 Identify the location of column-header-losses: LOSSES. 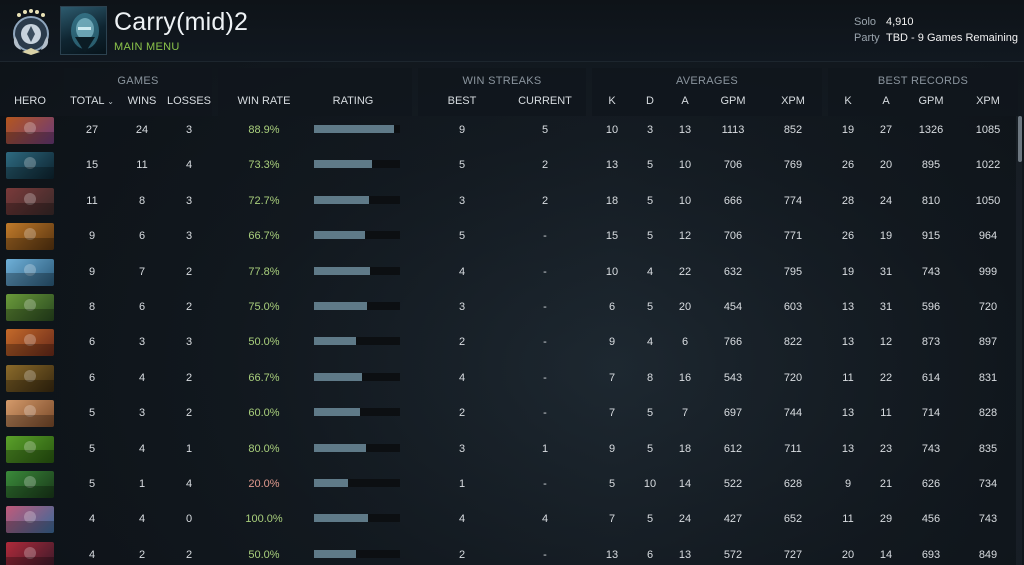
(189, 101).